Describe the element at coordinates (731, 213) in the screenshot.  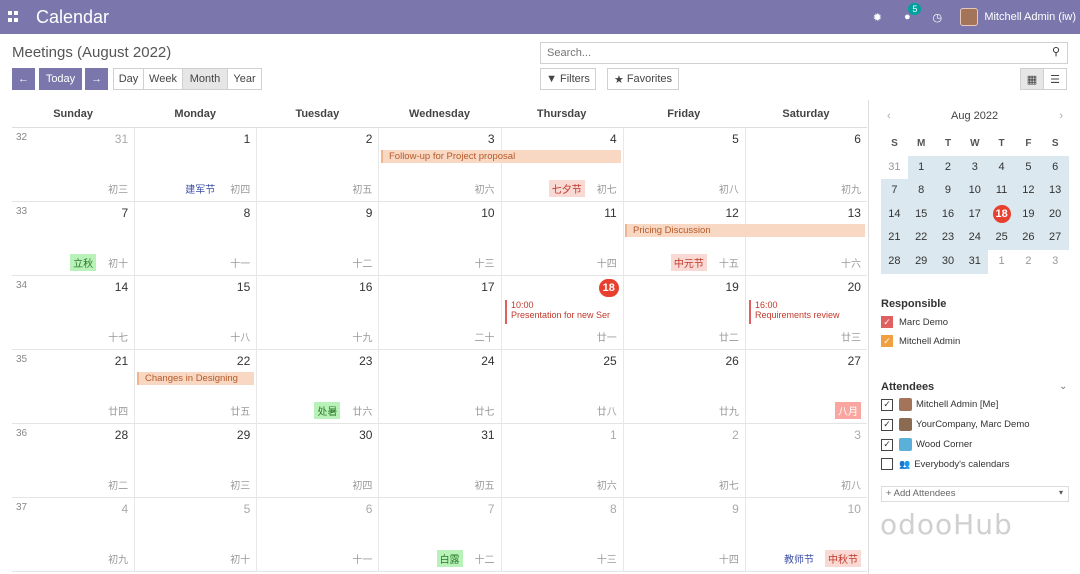
I see `day-number: 12` at that location.